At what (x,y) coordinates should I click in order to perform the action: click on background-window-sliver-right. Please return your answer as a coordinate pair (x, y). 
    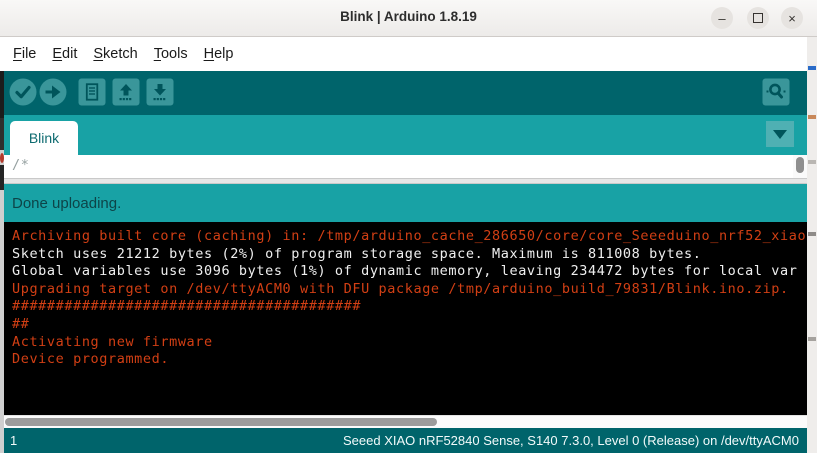
    Looking at the image, I should click on (812, 245).